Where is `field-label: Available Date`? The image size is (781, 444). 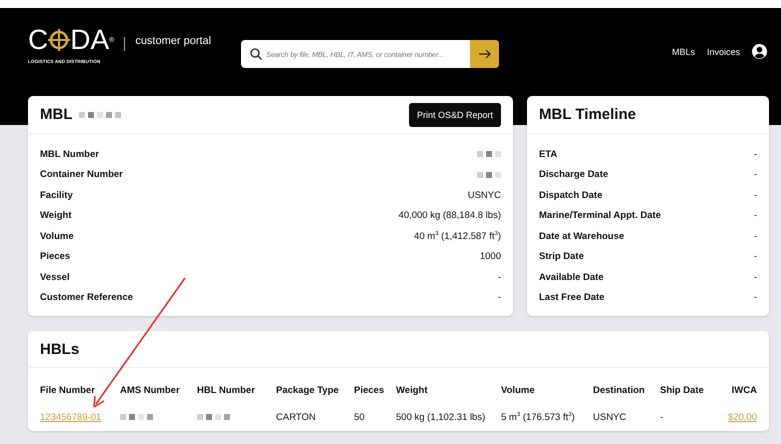 field-label: Available Date is located at coordinates (571, 277).